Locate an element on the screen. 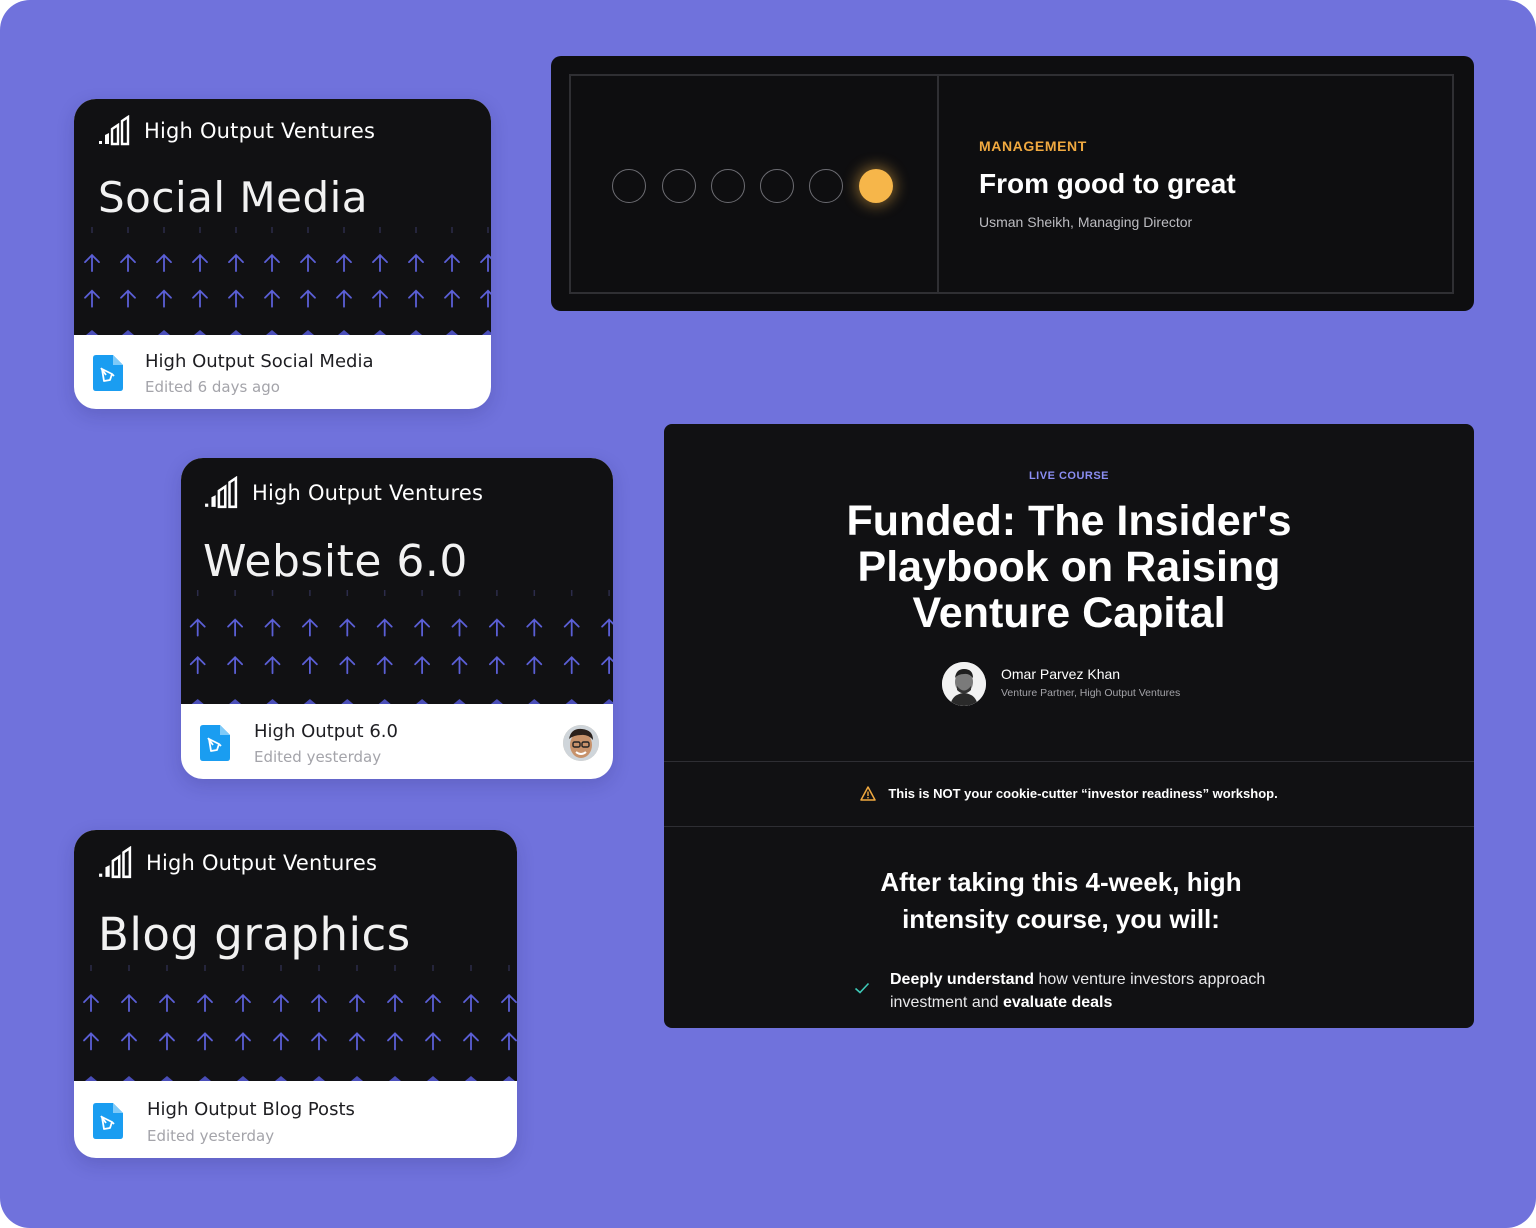 Image resolution: width=1536 pixels, height=1228 pixels. banner-author: Usman Sheikh, Managing Director is located at coordinates (1086, 222).